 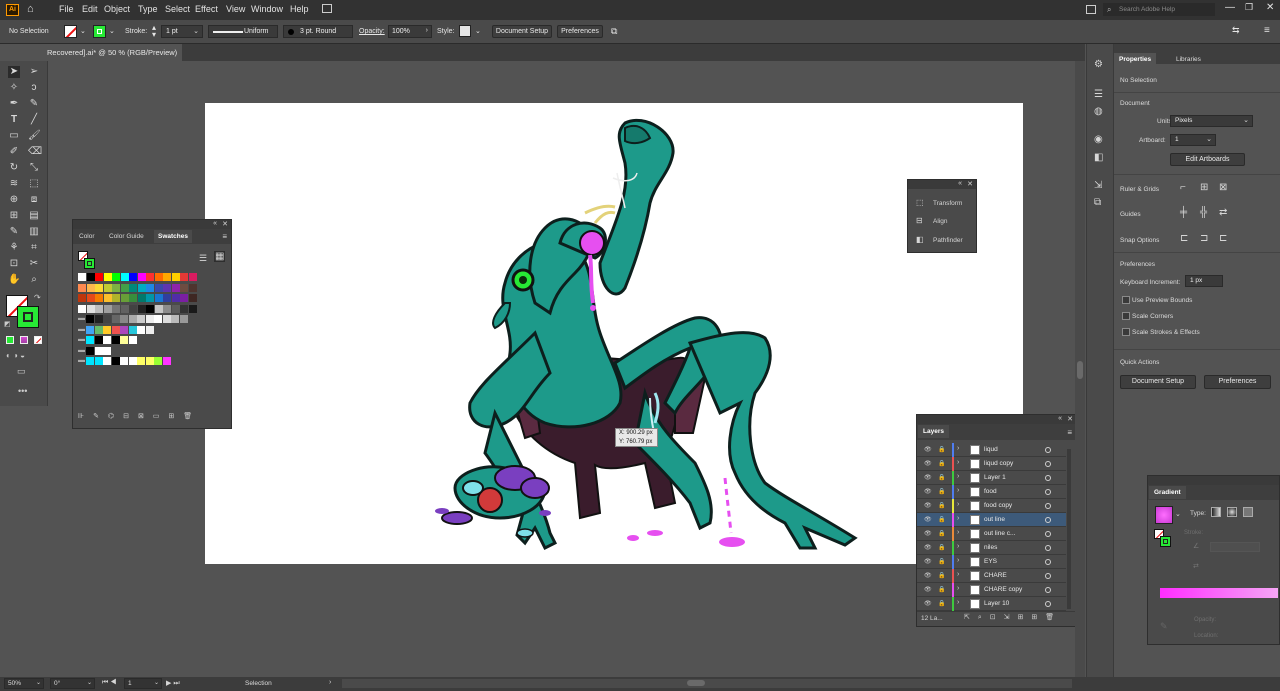 What do you see at coordinates (1237, 382) in the screenshot?
I see `quick-preferences-button: Preferences` at bounding box center [1237, 382].